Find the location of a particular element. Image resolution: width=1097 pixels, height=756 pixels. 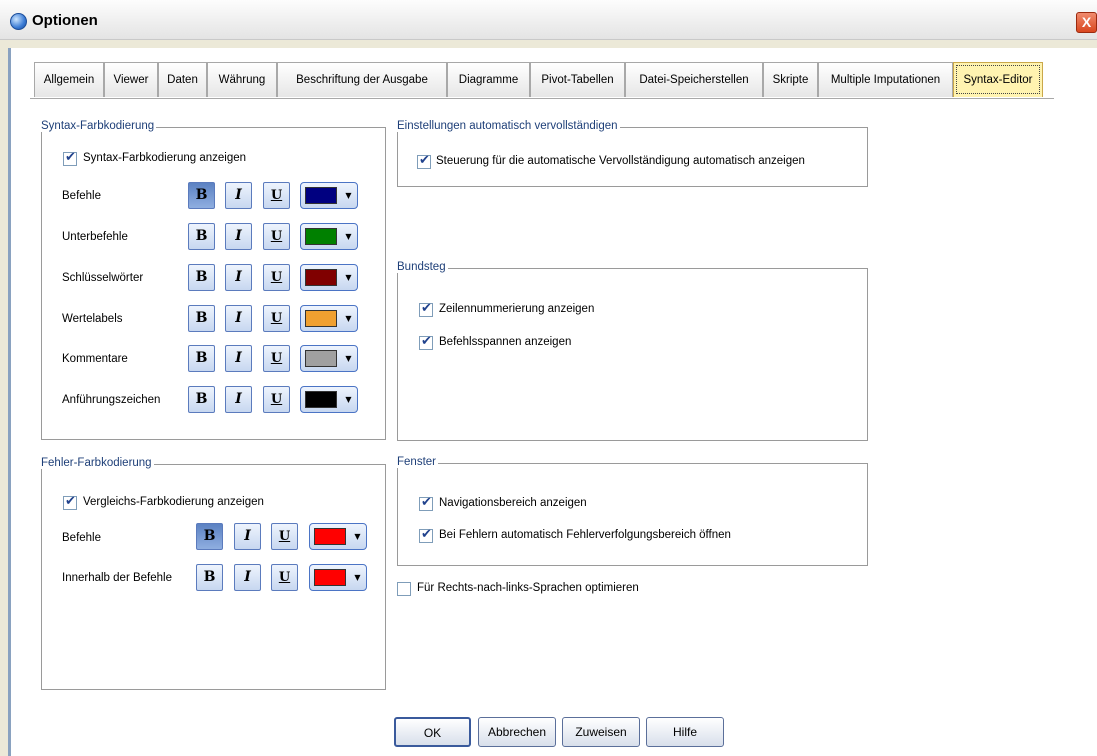

group-legend: Bundsteg is located at coordinates (422, 267).